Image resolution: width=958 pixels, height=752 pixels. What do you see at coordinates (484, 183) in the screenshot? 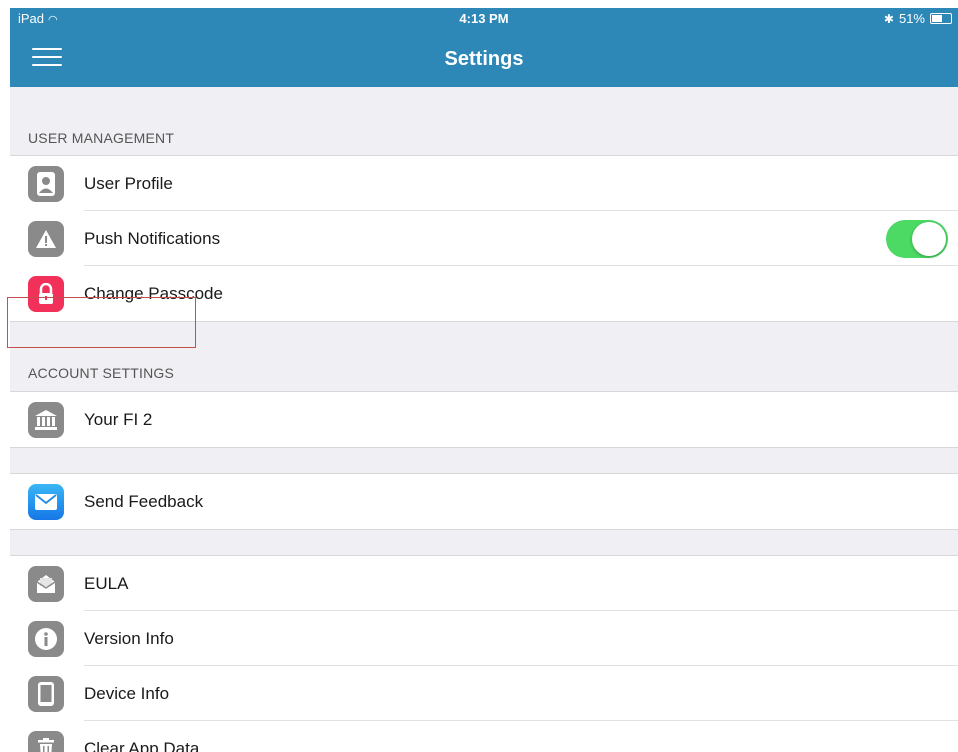
I see `row-user-profile: User Profile` at bounding box center [484, 183].